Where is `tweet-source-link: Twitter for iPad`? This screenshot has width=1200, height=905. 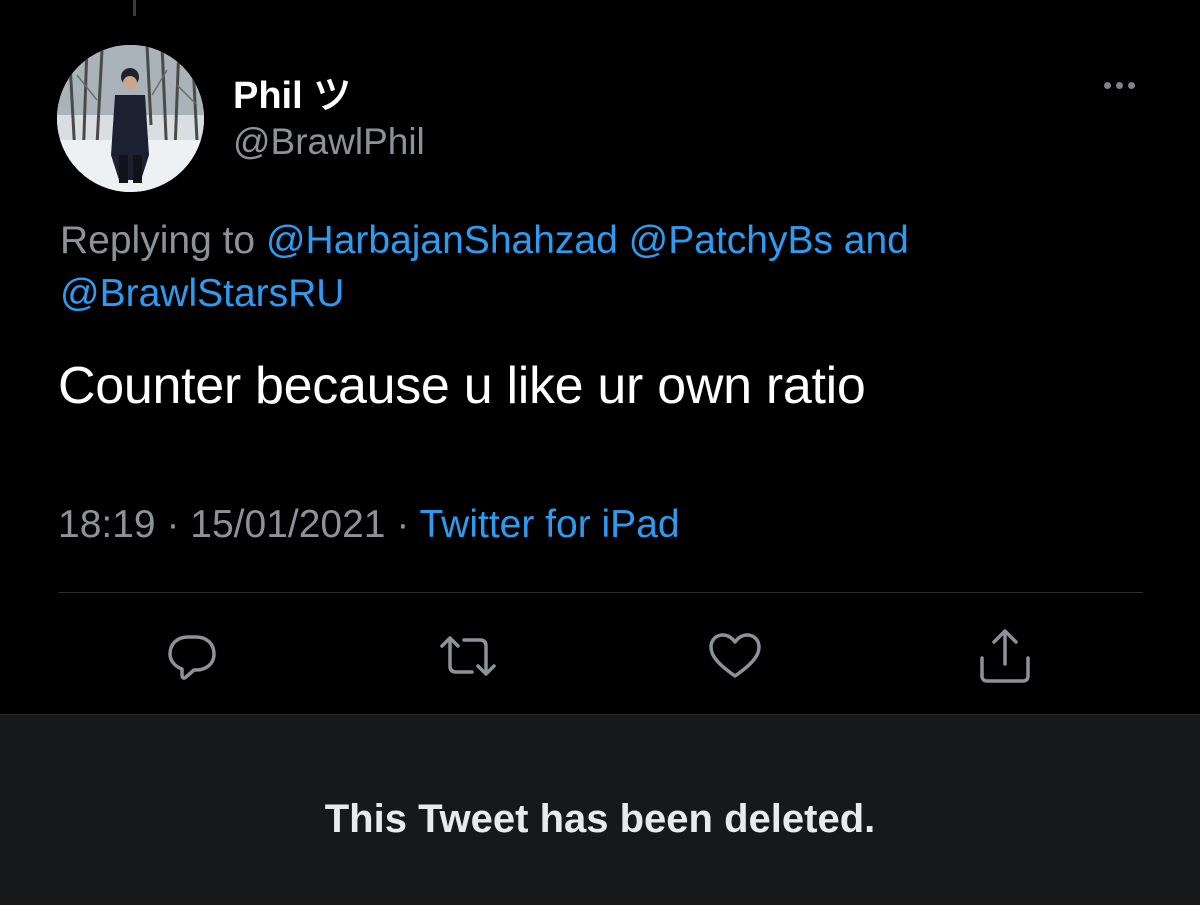 tweet-source-link: Twitter for iPad is located at coordinates (549, 524).